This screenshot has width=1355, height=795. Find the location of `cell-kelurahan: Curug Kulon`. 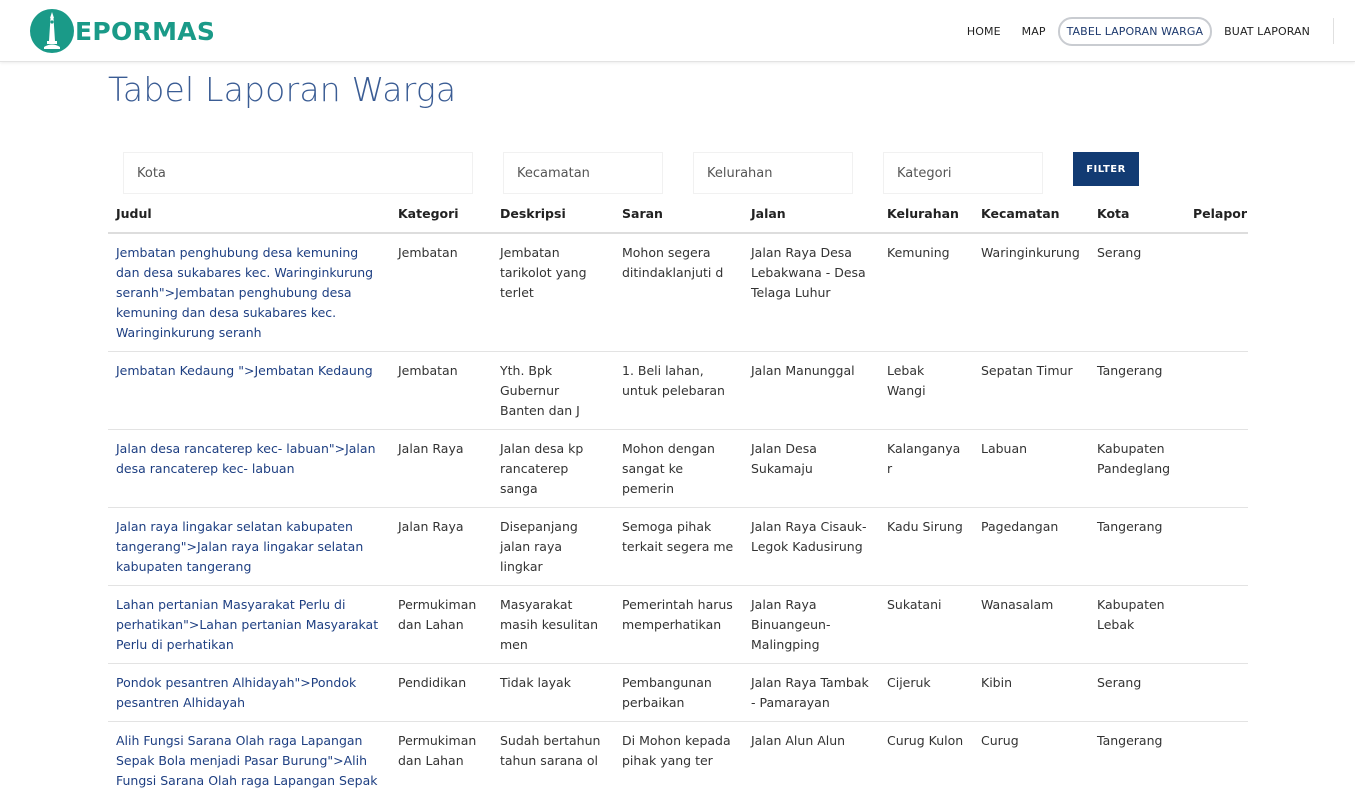

cell-kelurahan: Curug Kulon is located at coordinates (926, 758).